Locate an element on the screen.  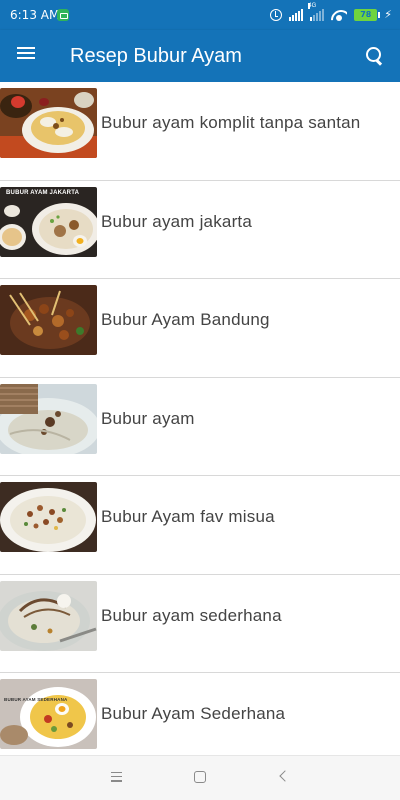
status-bar: 6:13 AM 4G 78 ⚡︎ is located at coordinates (200, 15).